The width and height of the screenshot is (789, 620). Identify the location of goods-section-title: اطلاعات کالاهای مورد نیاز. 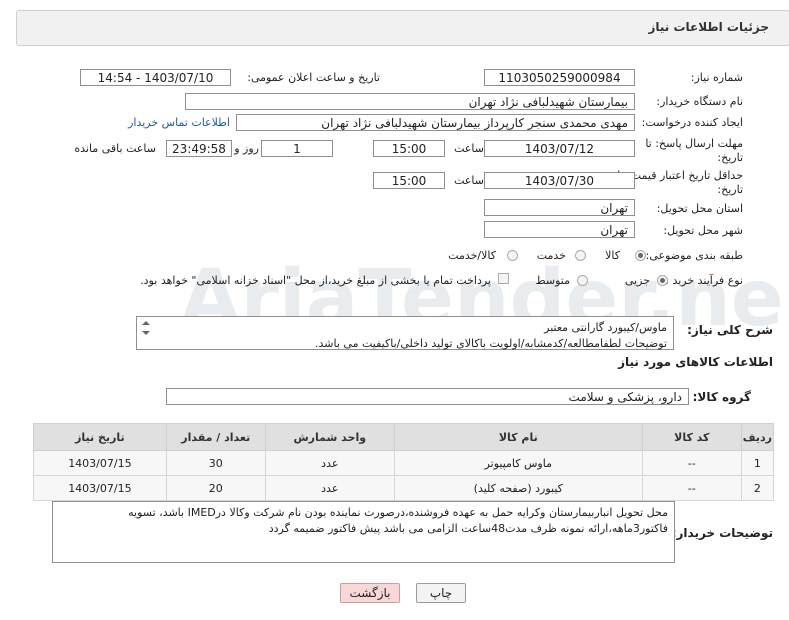
(695, 362).